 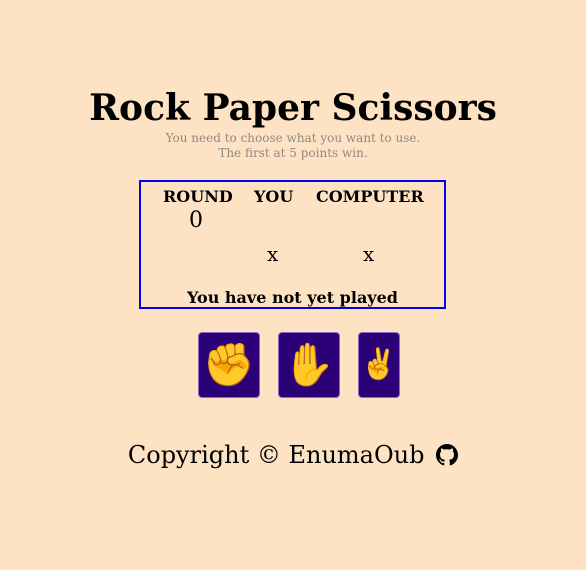 I want to click on instructions-line-1: You need to choose what you want to use., so click(x=293, y=138).